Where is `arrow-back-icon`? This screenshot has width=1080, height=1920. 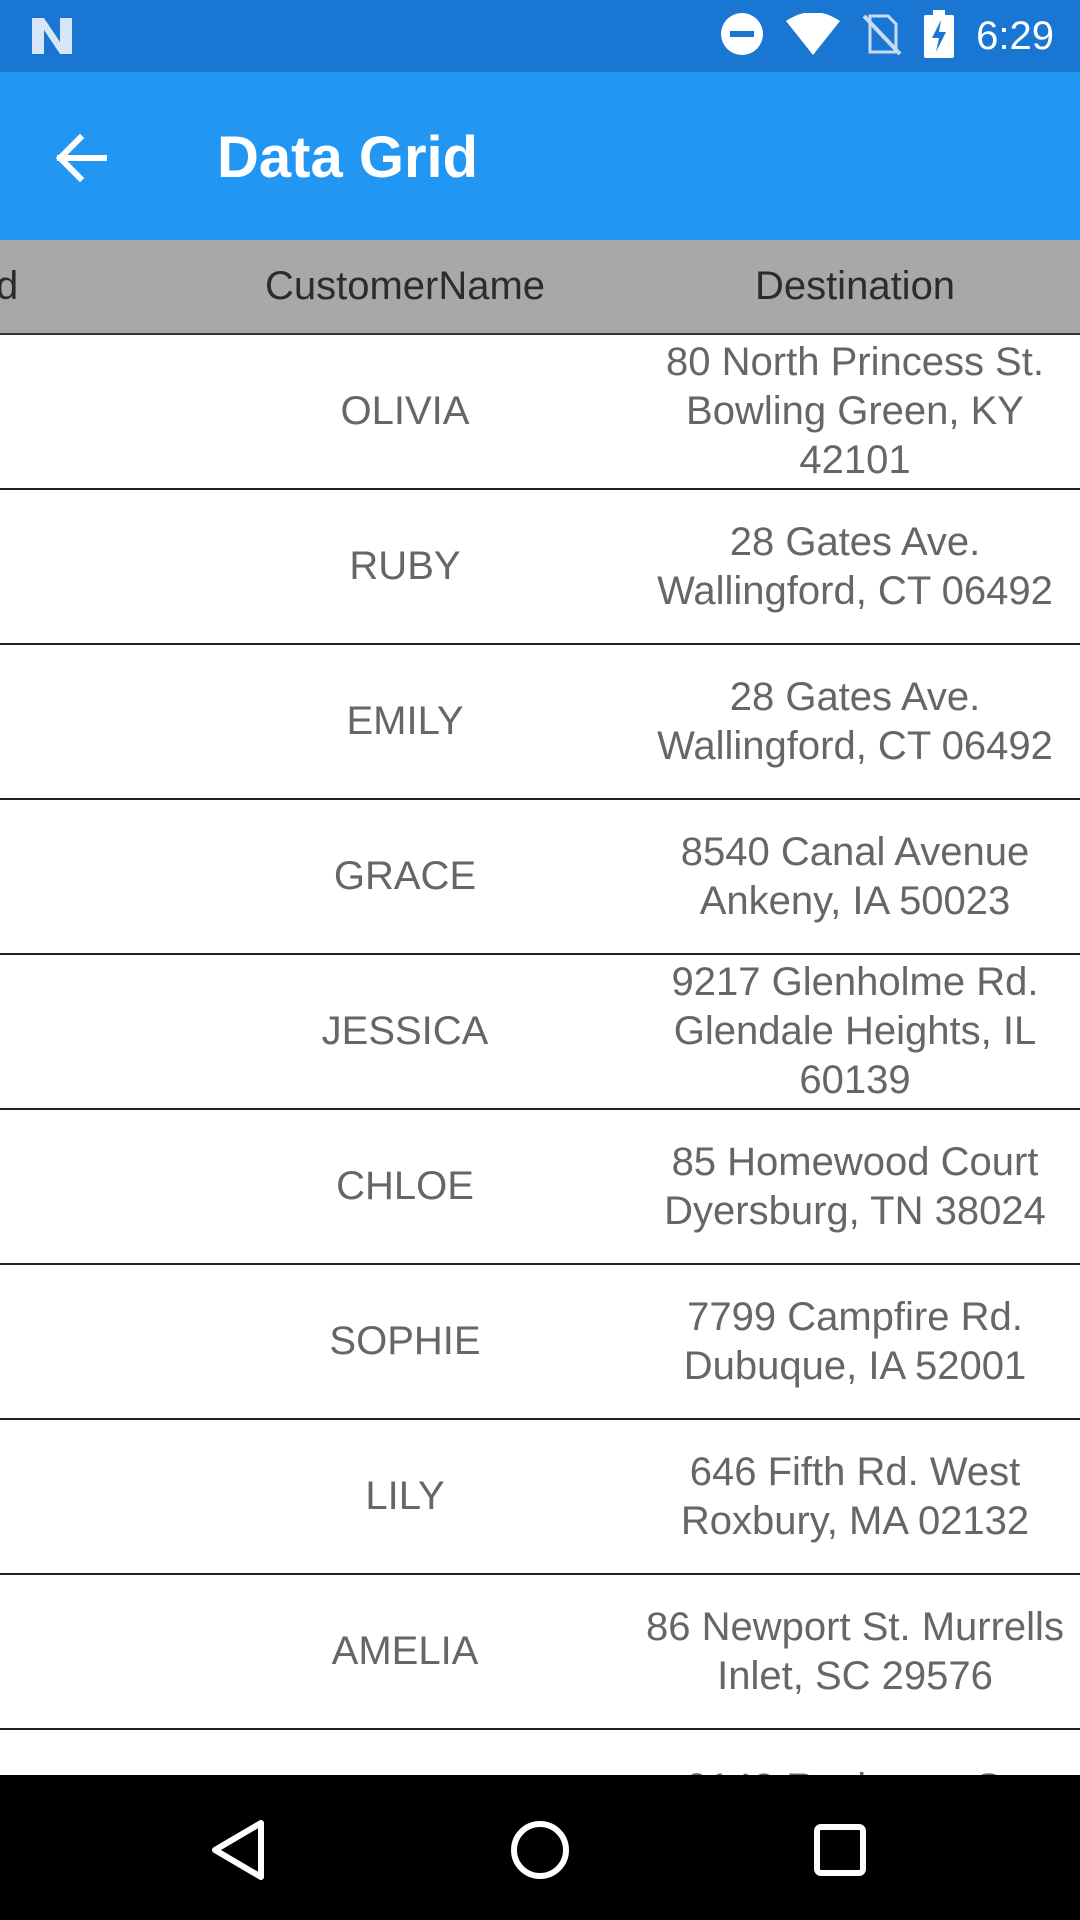
arrow-back-icon is located at coordinates (81, 158).